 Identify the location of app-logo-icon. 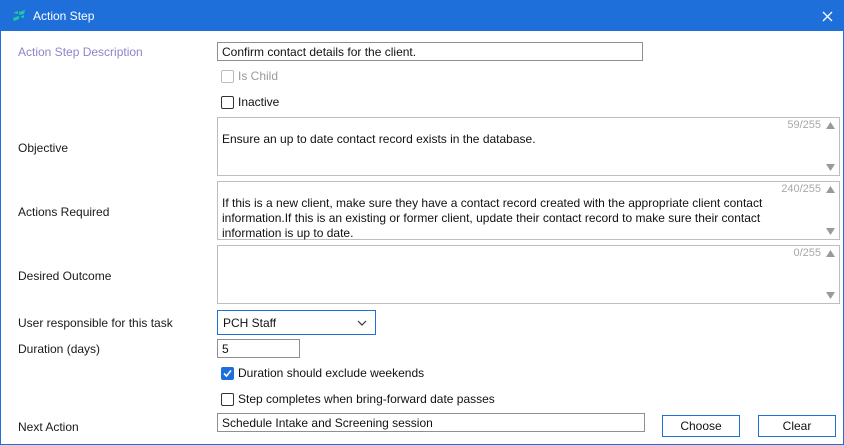
(19, 15).